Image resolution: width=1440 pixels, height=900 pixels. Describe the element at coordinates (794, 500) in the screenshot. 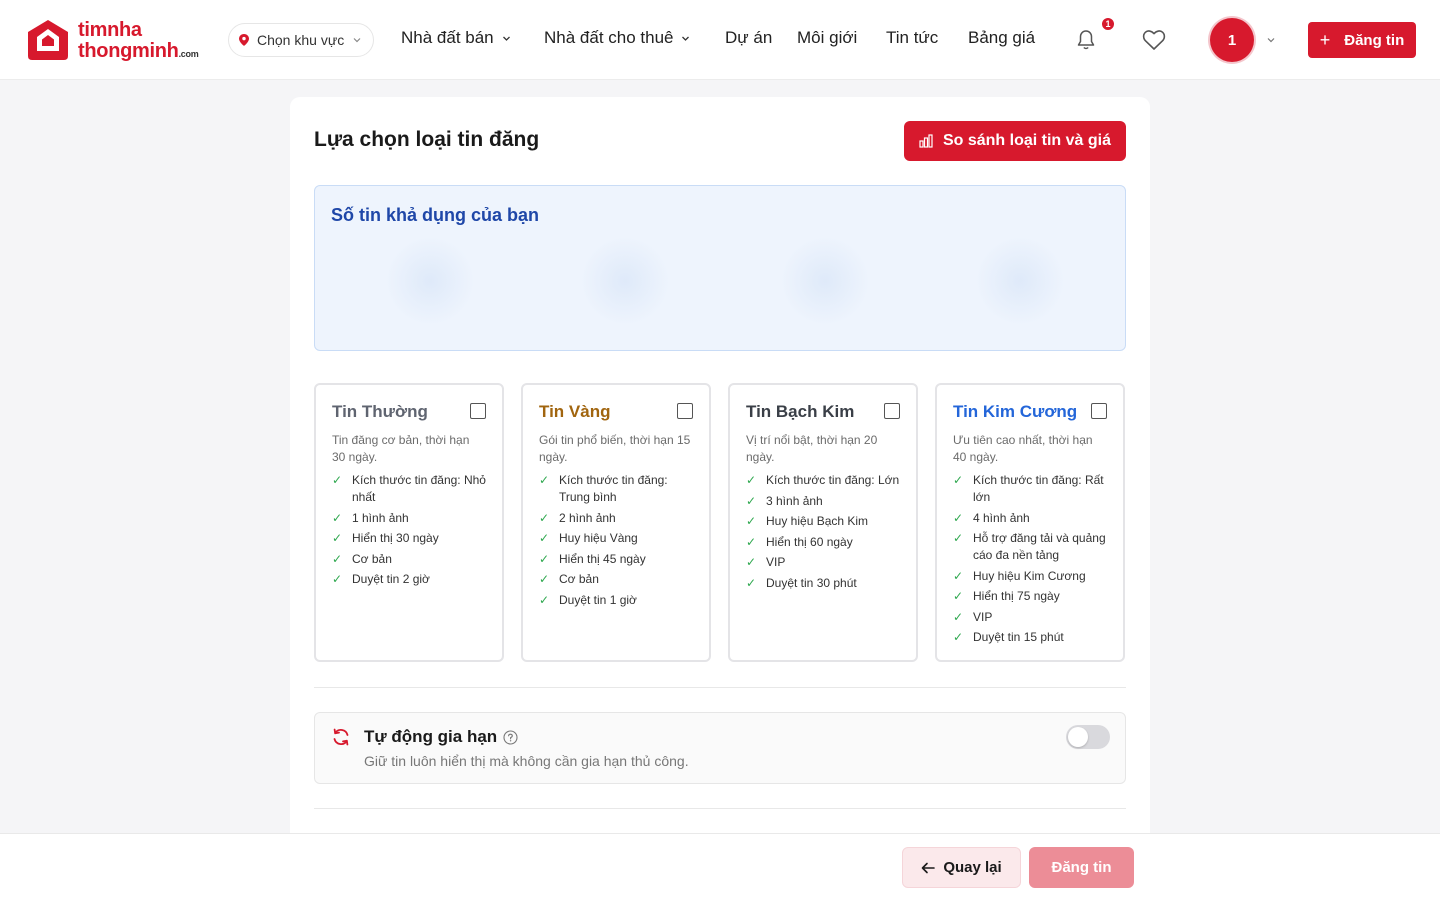

I see `plan-feature-text: 3 hình ảnh` at that location.